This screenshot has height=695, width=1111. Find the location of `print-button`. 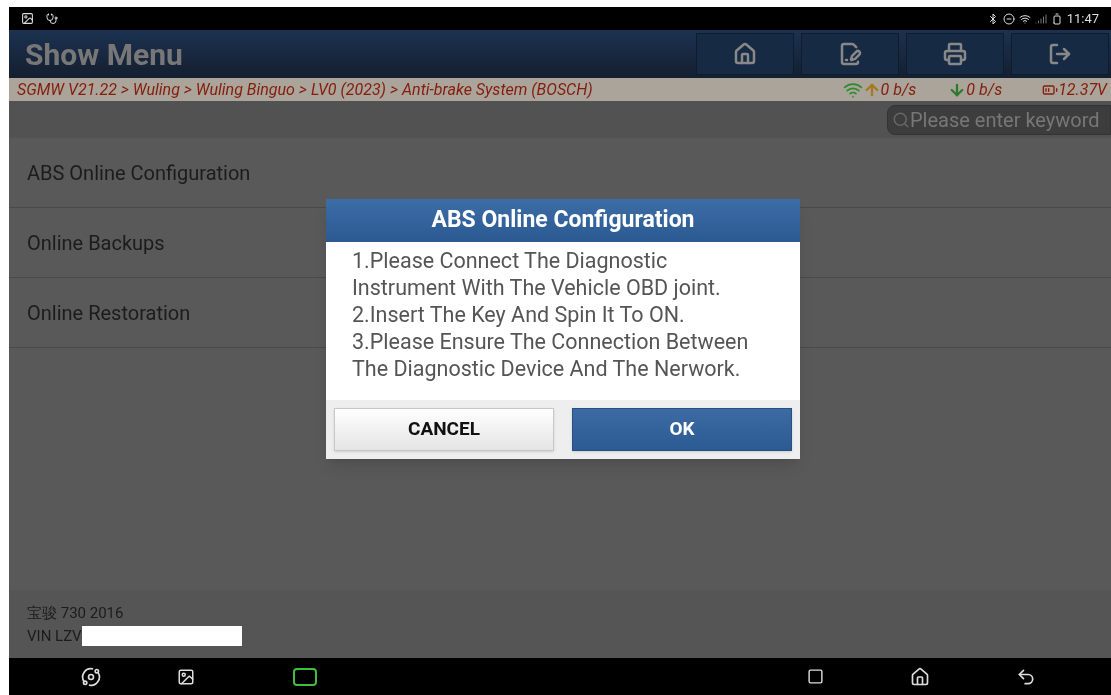

print-button is located at coordinates (955, 54).